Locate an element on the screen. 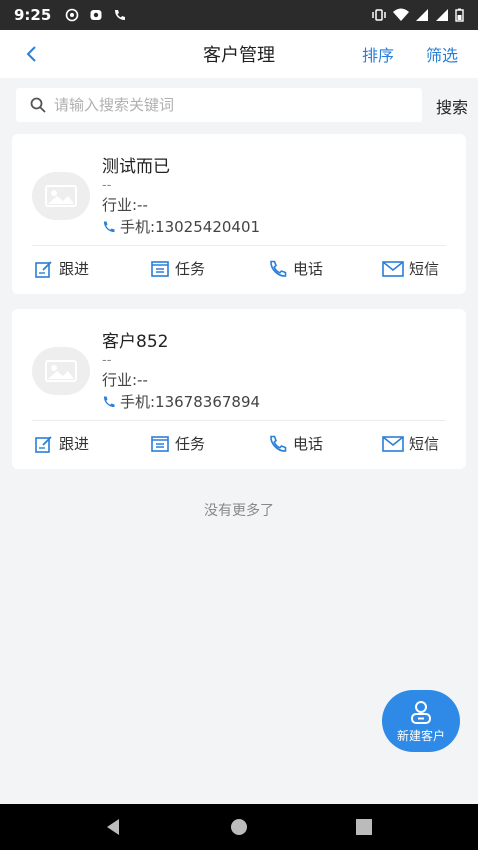  no-more-text: 没有更多了 is located at coordinates (239, 511).